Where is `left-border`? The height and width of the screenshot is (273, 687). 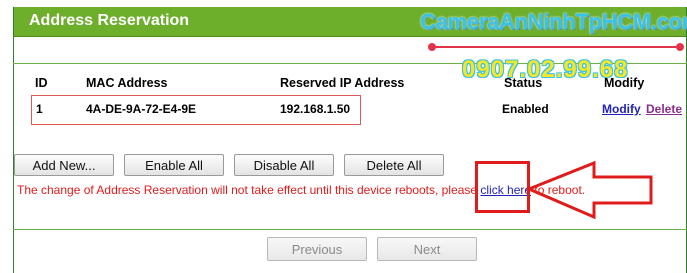
left-border is located at coordinates (13, 140).